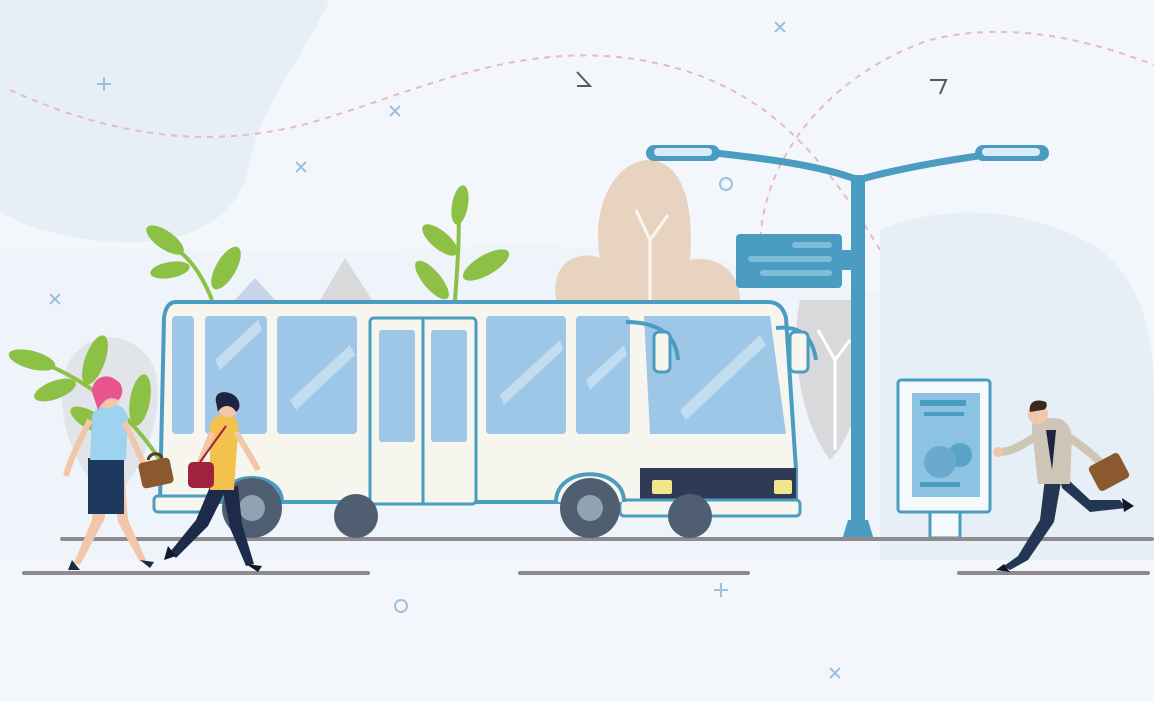 This screenshot has height=702, width=1154. Describe the element at coordinates (423, 411) in the screenshot. I see `bus-door` at that location.